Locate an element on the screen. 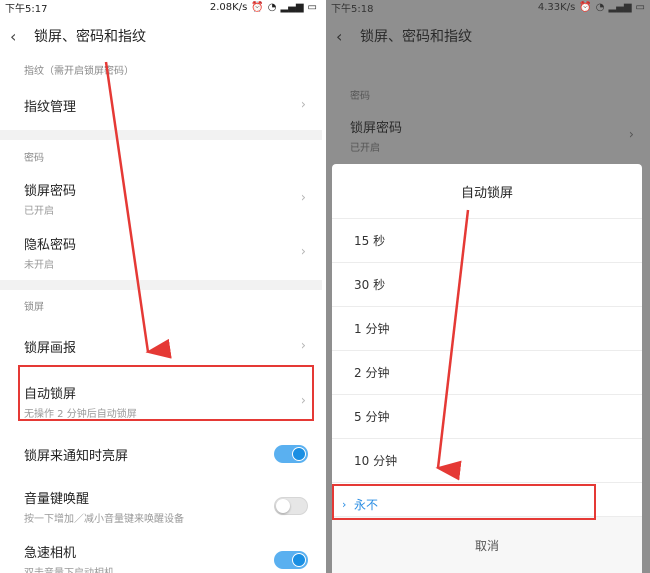 This screenshot has width=650, height=573. option-2min: 2 分钟 is located at coordinates (487, 373).